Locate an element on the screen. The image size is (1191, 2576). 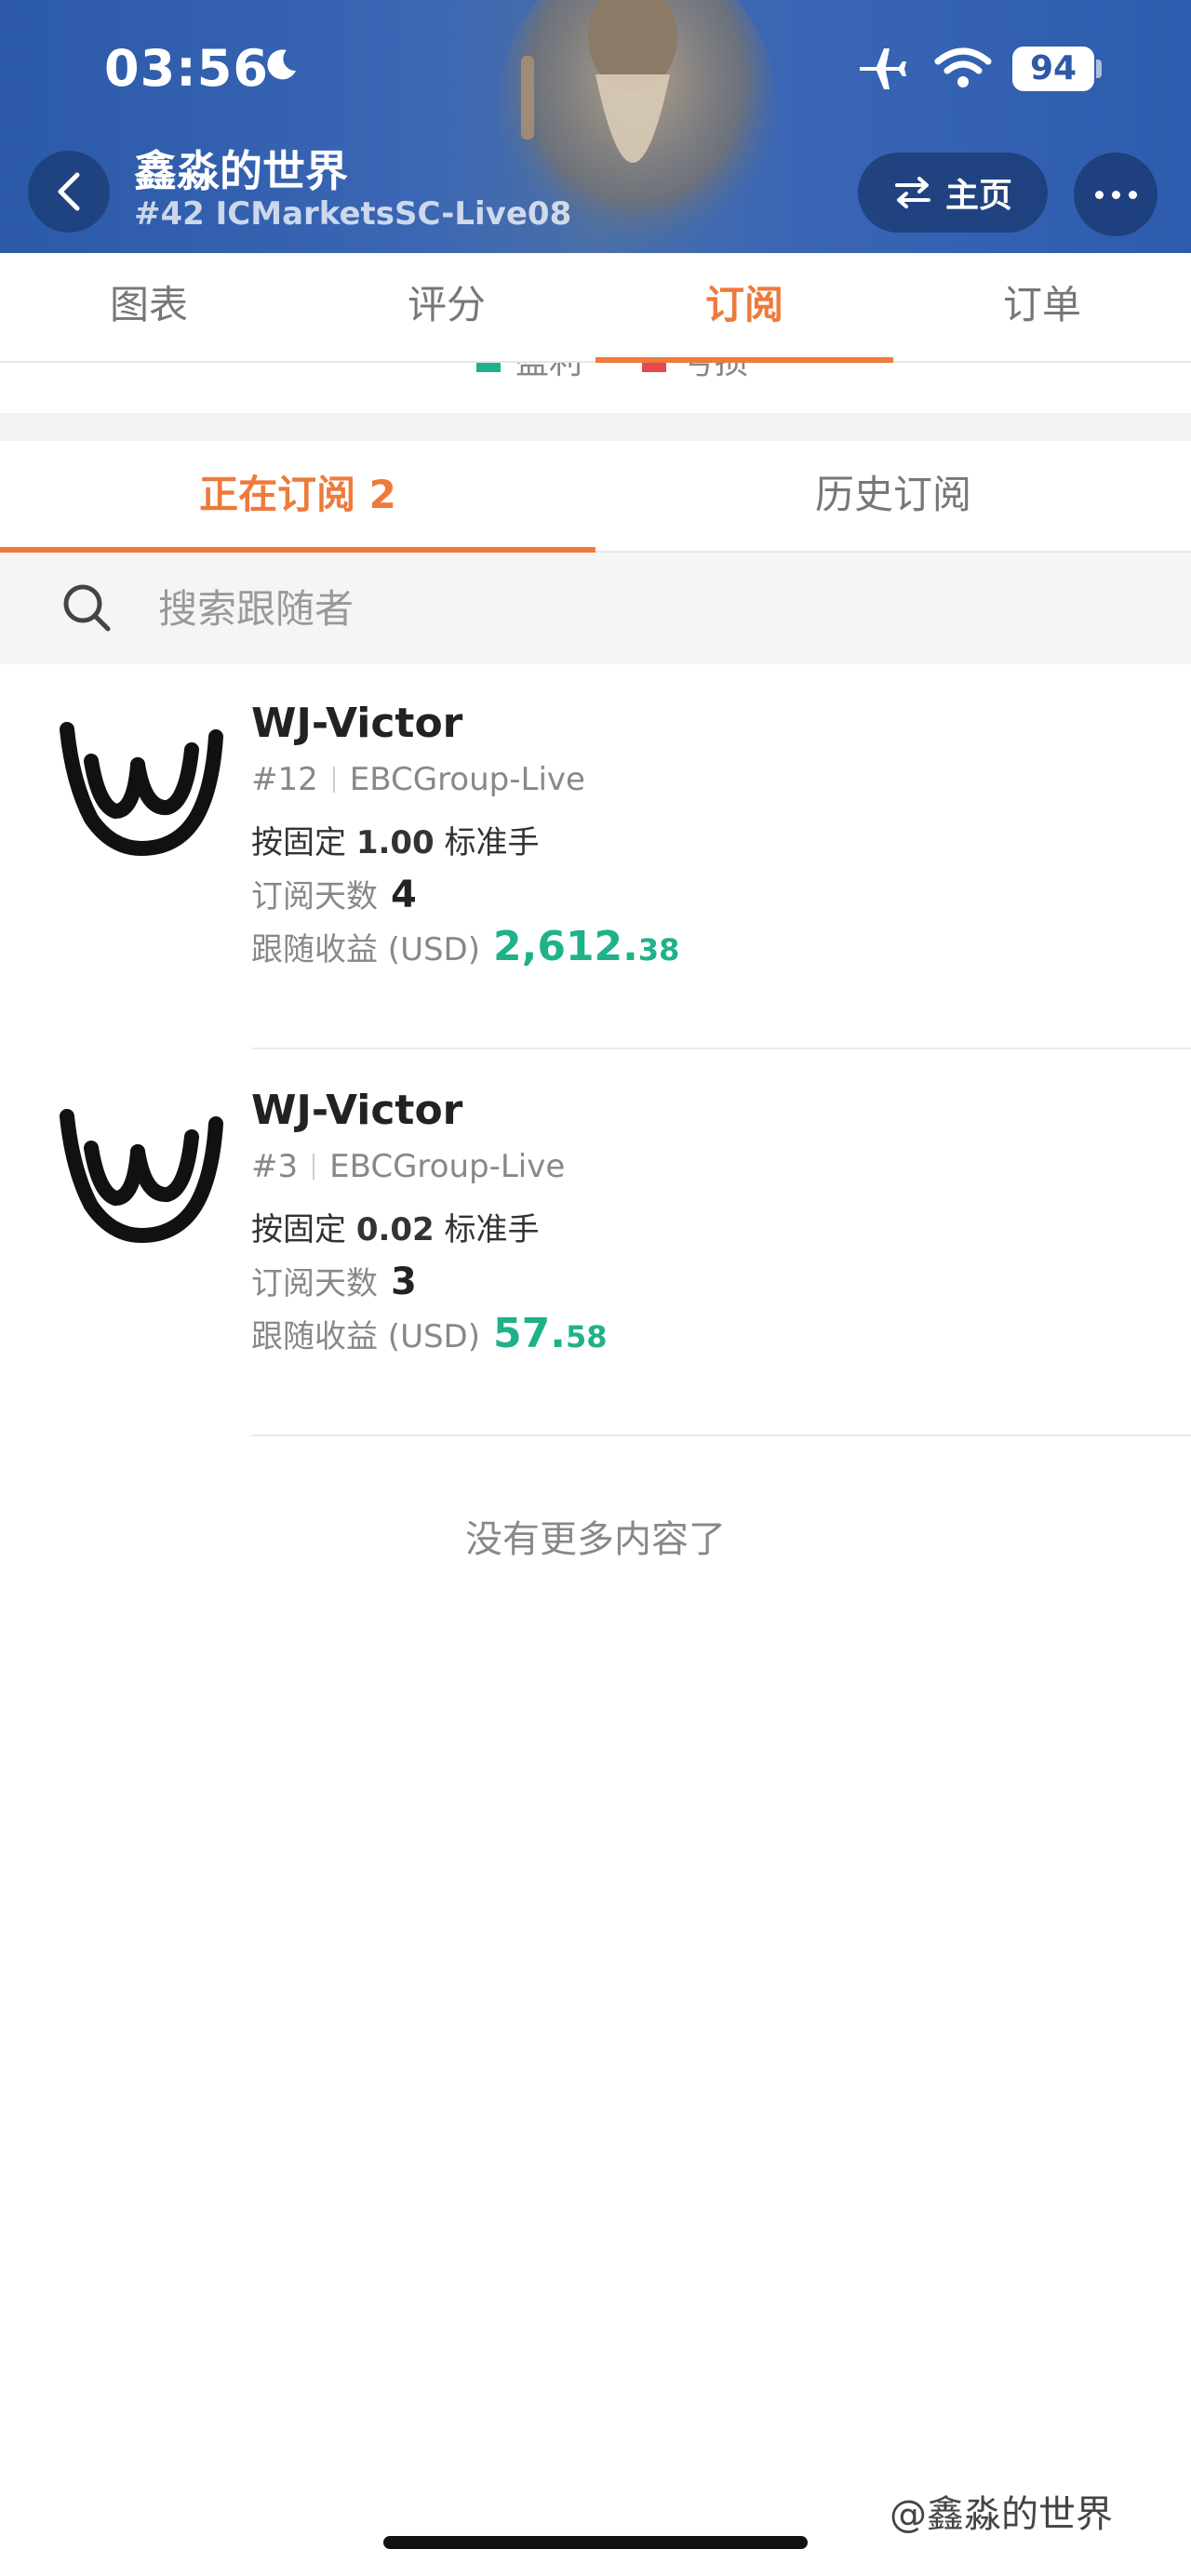
tab-subscriptions: 订阅 is located at coordinates (744, 308).